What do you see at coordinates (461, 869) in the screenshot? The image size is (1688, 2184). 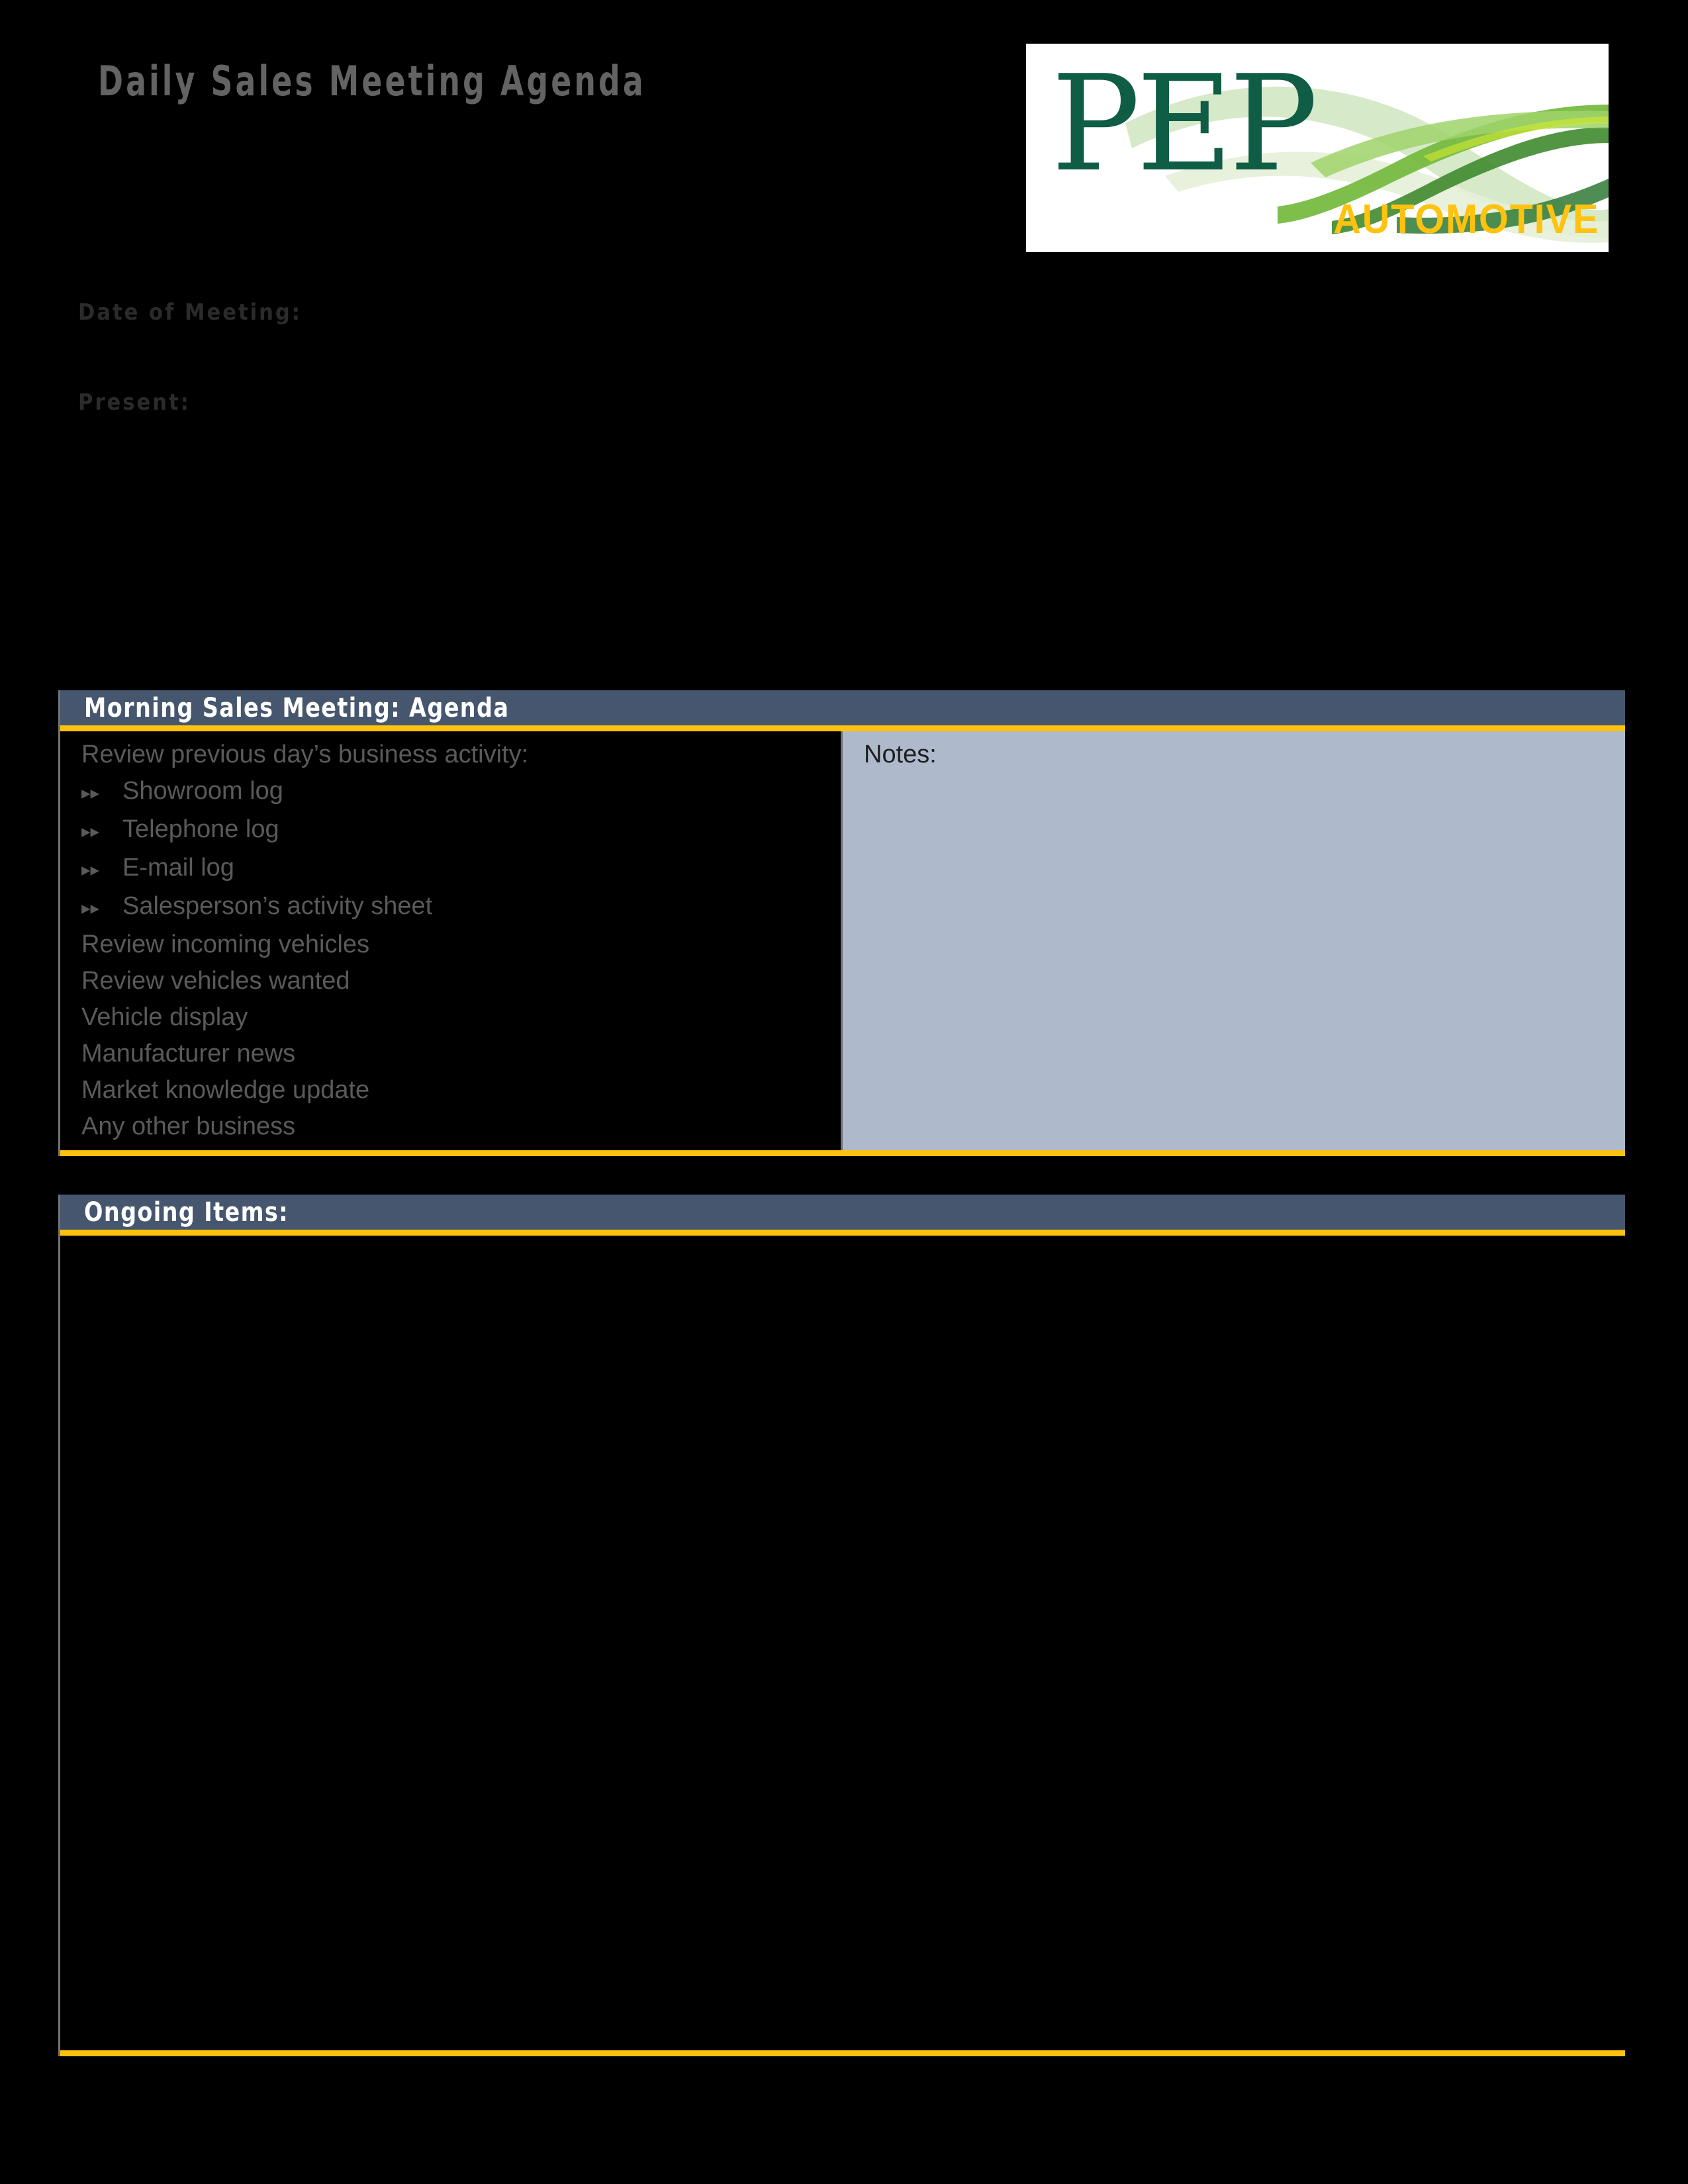 I see `agenda-sub-item: ▸▸ E-mail log` at bounding box center [461, 869].